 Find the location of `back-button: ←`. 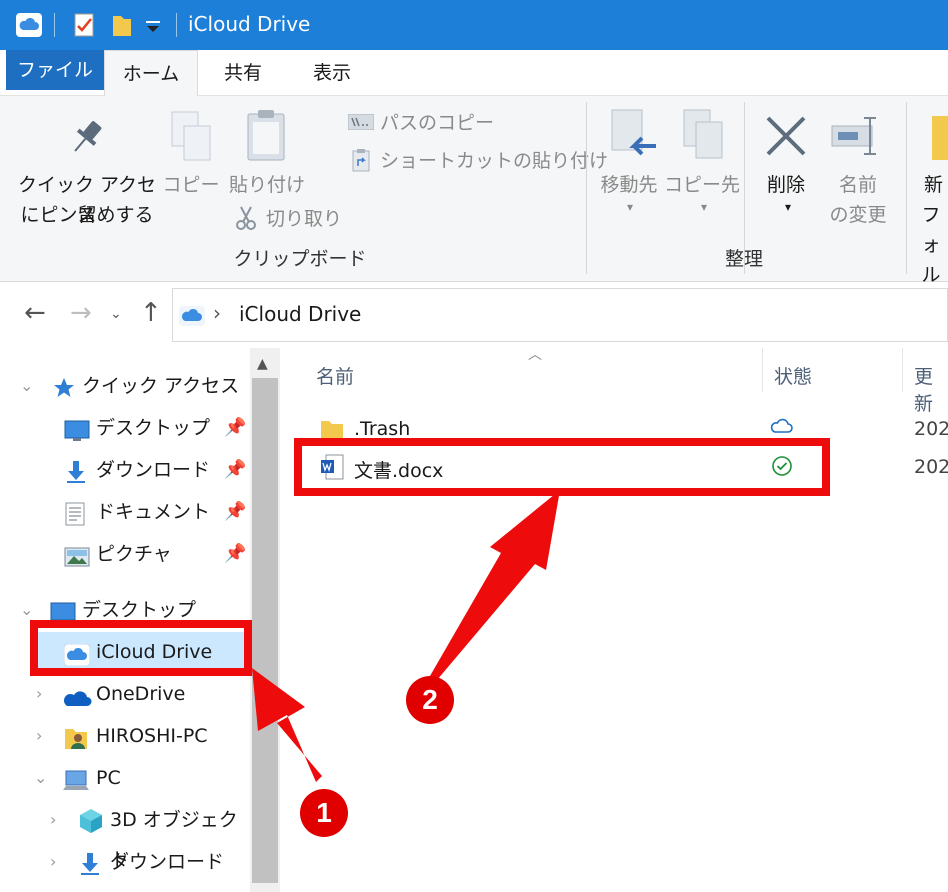

back-button: ← is located at coordinates (35, 313).